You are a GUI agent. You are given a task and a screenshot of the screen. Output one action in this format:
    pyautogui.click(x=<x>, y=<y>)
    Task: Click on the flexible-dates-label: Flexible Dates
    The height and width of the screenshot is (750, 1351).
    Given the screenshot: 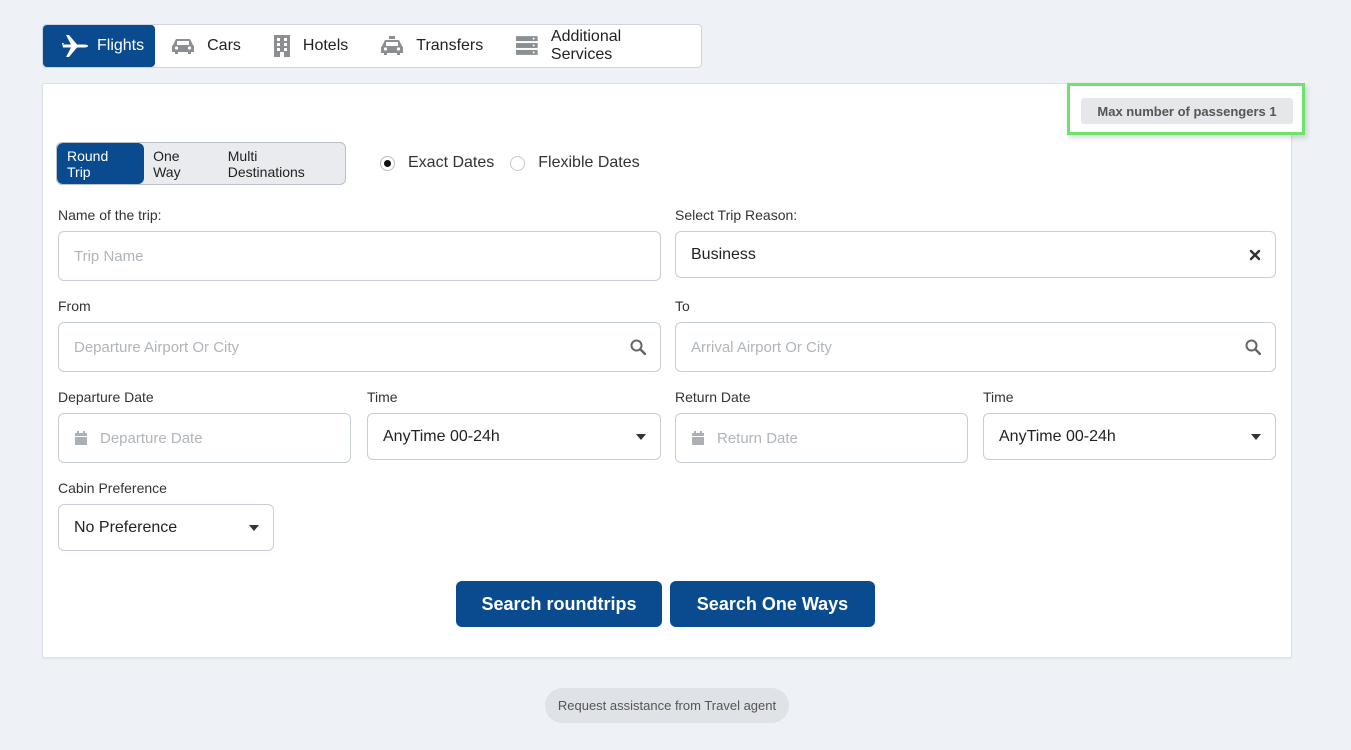 What is the action you would take?
    pyautogui.click(x=588, y=163)
    